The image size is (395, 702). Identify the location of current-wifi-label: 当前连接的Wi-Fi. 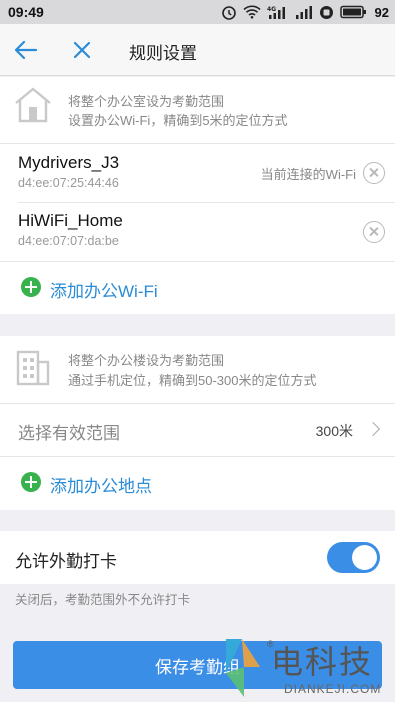
(308, 174).